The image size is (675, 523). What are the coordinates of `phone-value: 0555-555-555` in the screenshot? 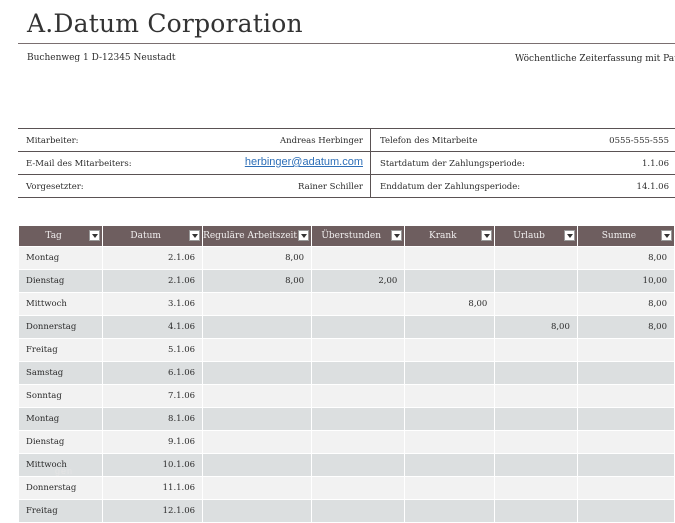 It's located at (639, 141).